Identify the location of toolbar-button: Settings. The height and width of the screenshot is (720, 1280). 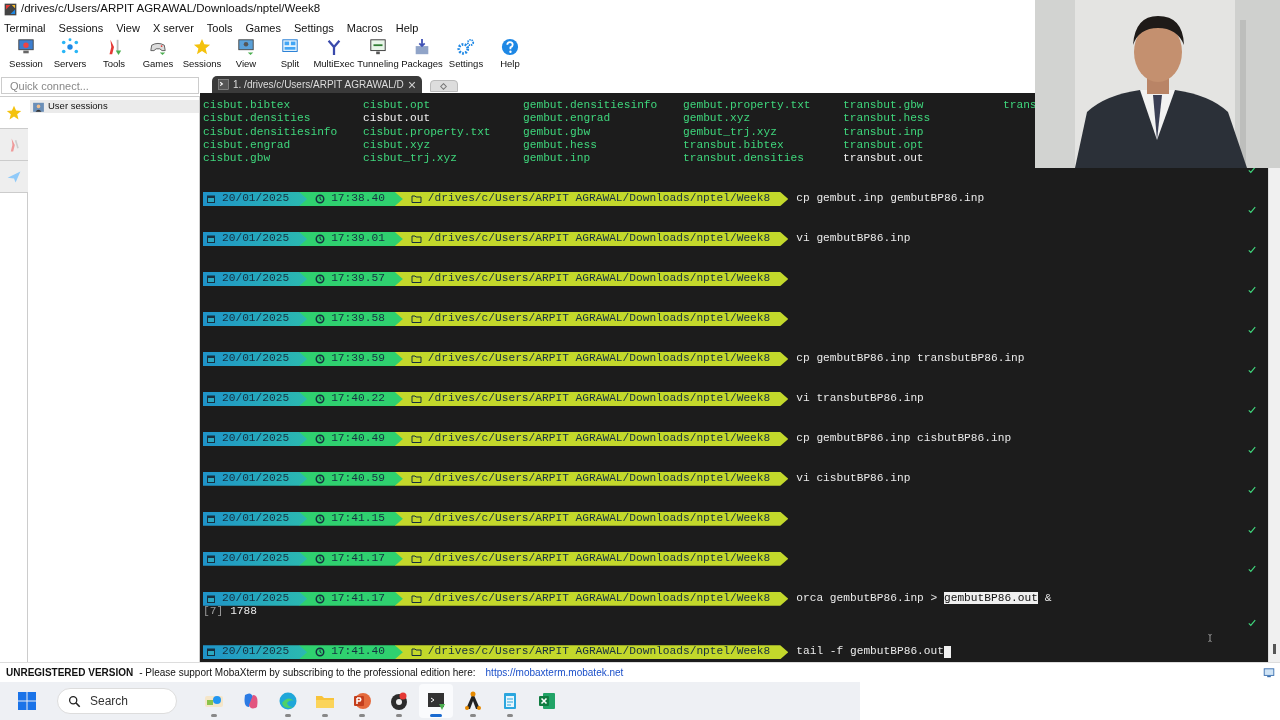
(466, 55).